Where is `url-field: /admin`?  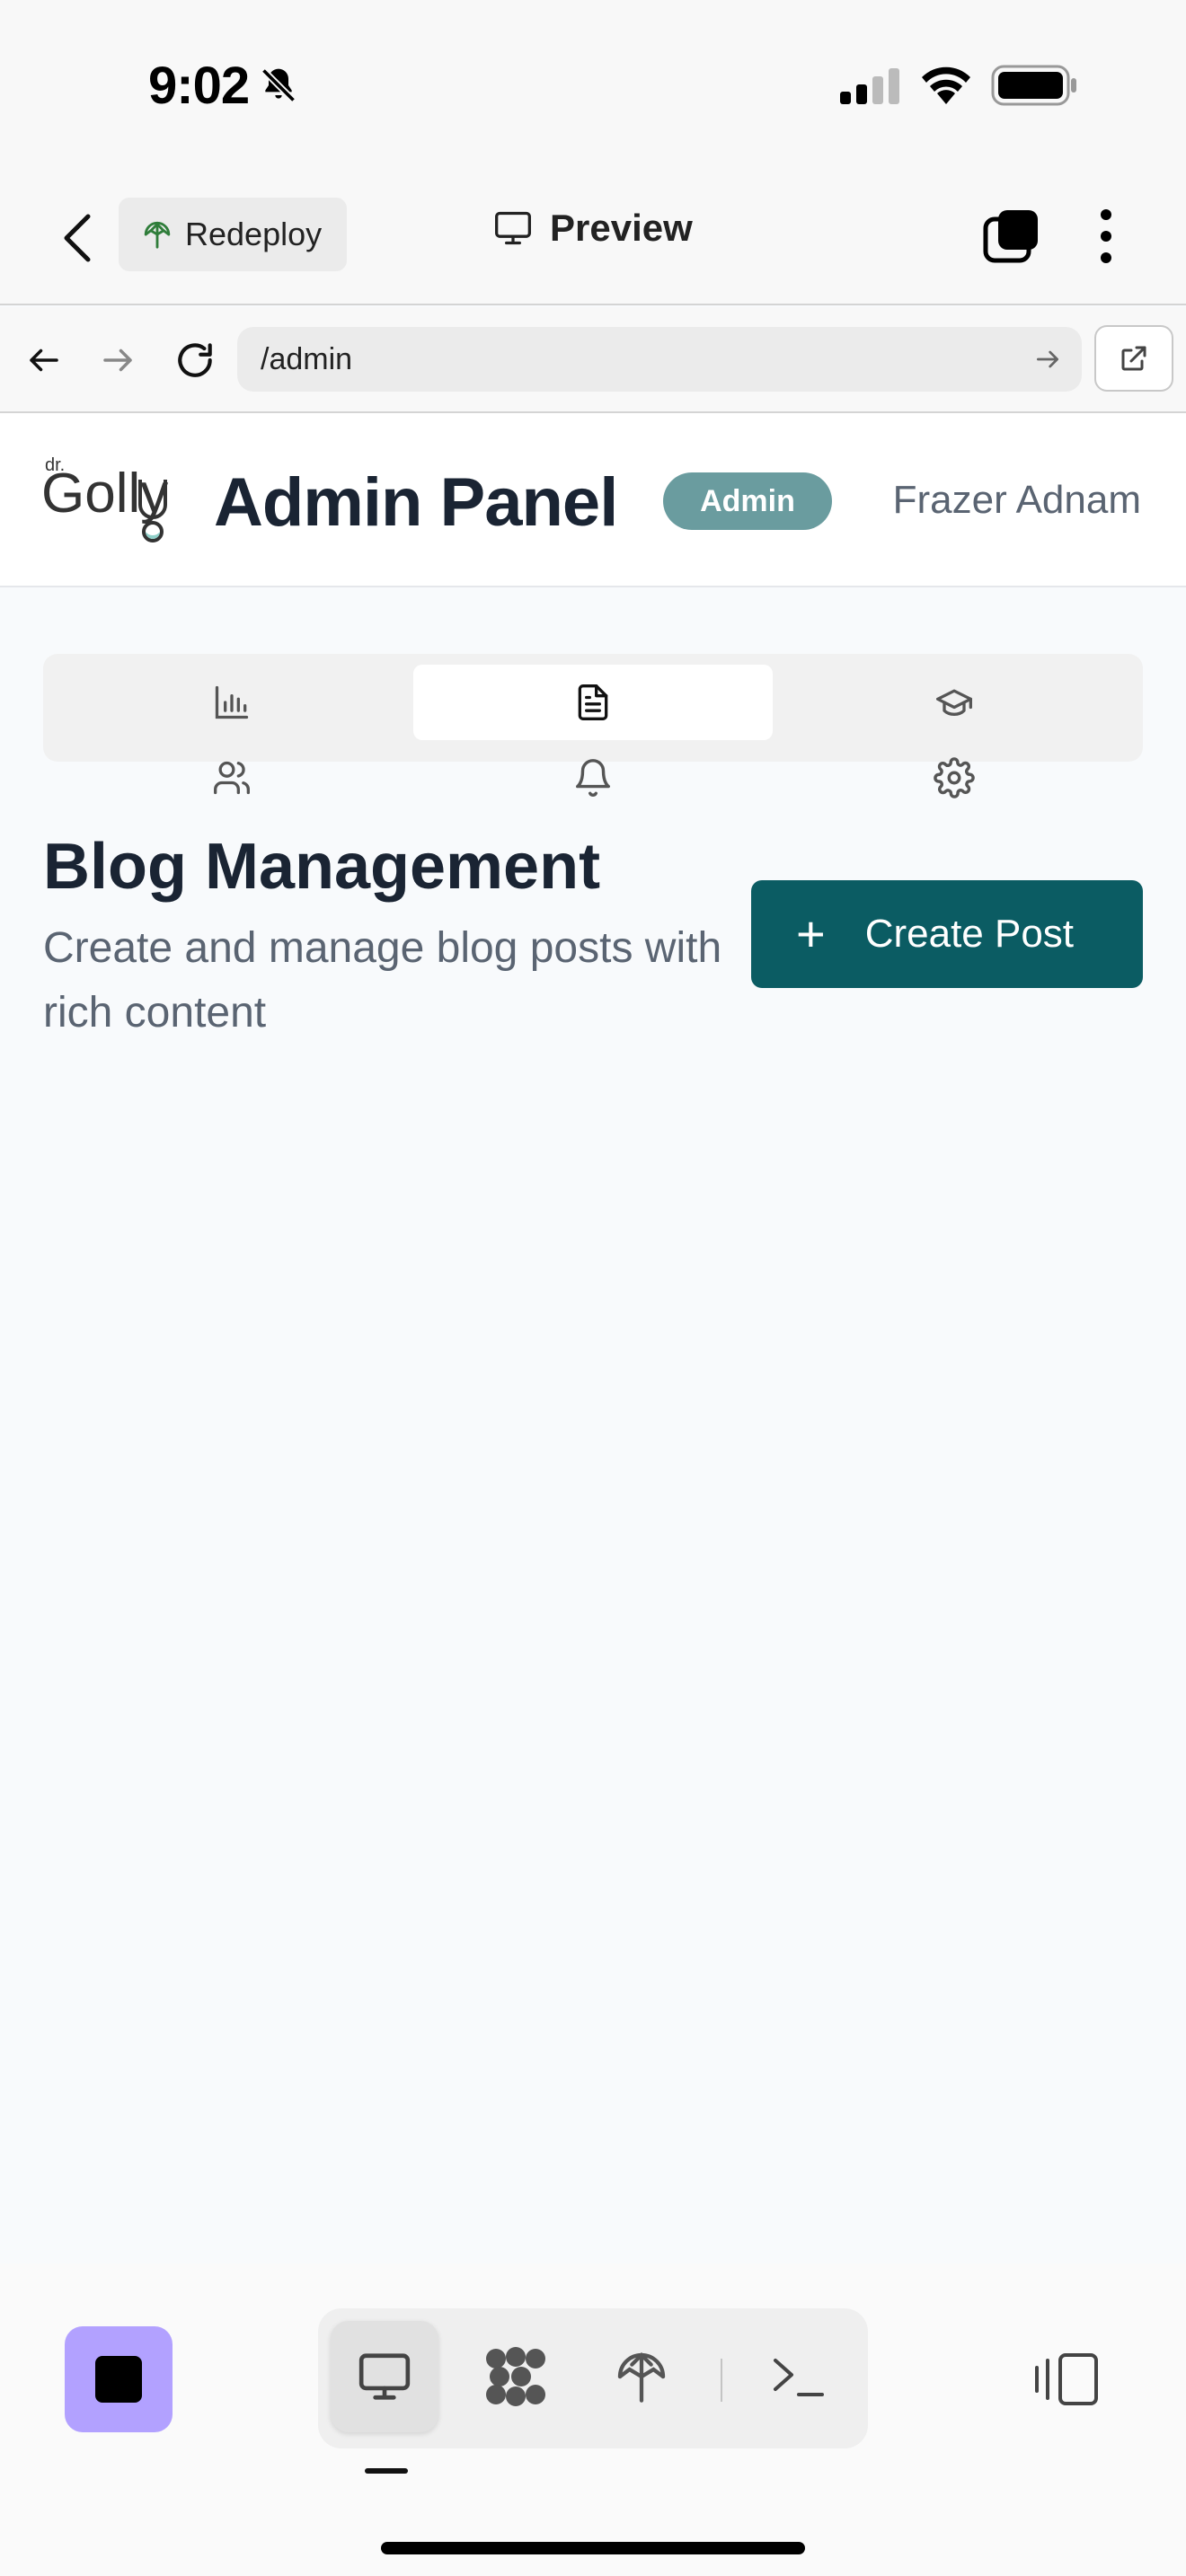
url-field: /admin is located at coordinates (659, 359).